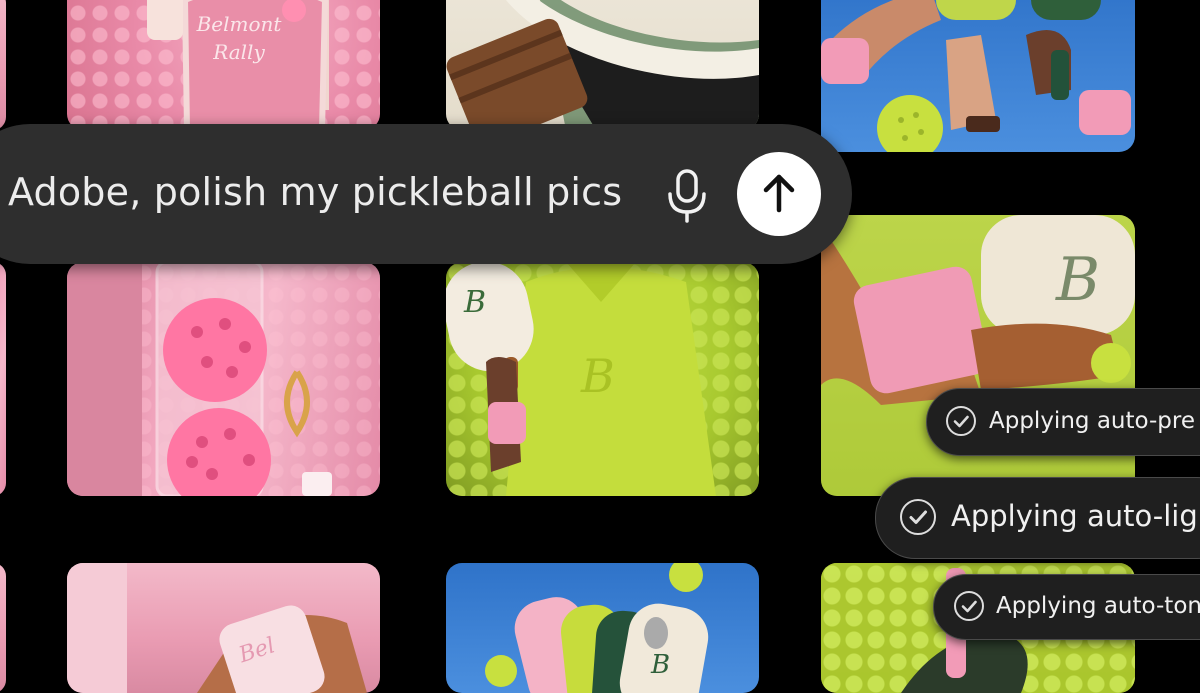  I want to click on photo-tile-ball-jar, so click(223, 379).